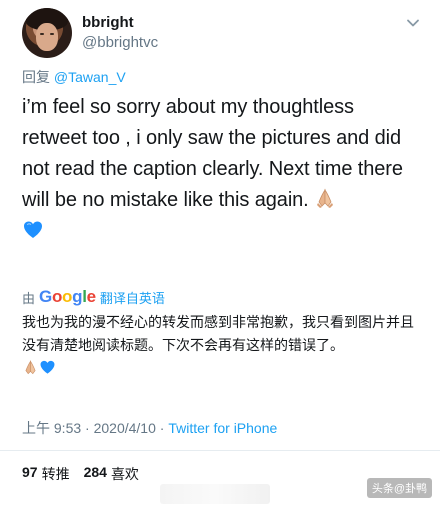 The image size is (440, 506). I want to click on chevron-down-icon, so click(413, 23).